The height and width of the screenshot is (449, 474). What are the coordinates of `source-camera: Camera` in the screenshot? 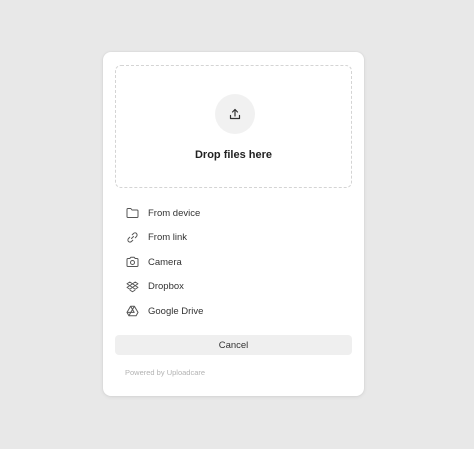 It's located at (234, 262).